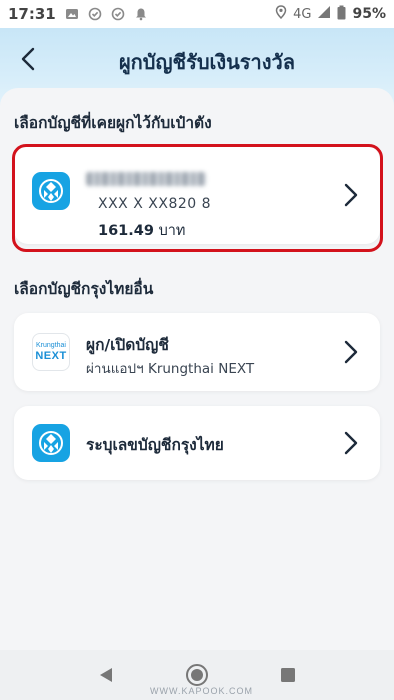  I want to click on image-icon, so click(72, 14).